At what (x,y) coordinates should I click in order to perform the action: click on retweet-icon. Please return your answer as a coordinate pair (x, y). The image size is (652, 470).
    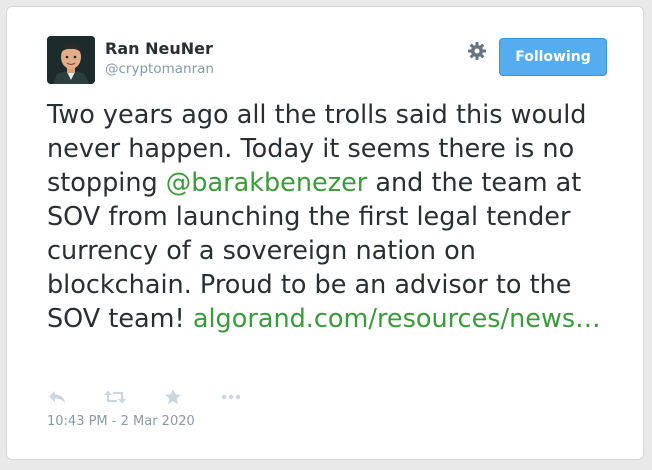
    Looking at the image, I should click on (115, 397).